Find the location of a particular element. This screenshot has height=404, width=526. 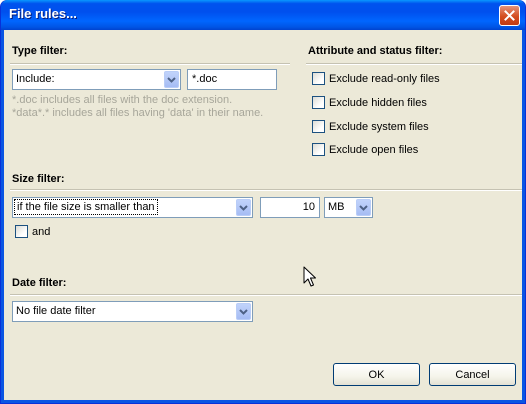

ok-button: OK is located at coordinates (376, 374).